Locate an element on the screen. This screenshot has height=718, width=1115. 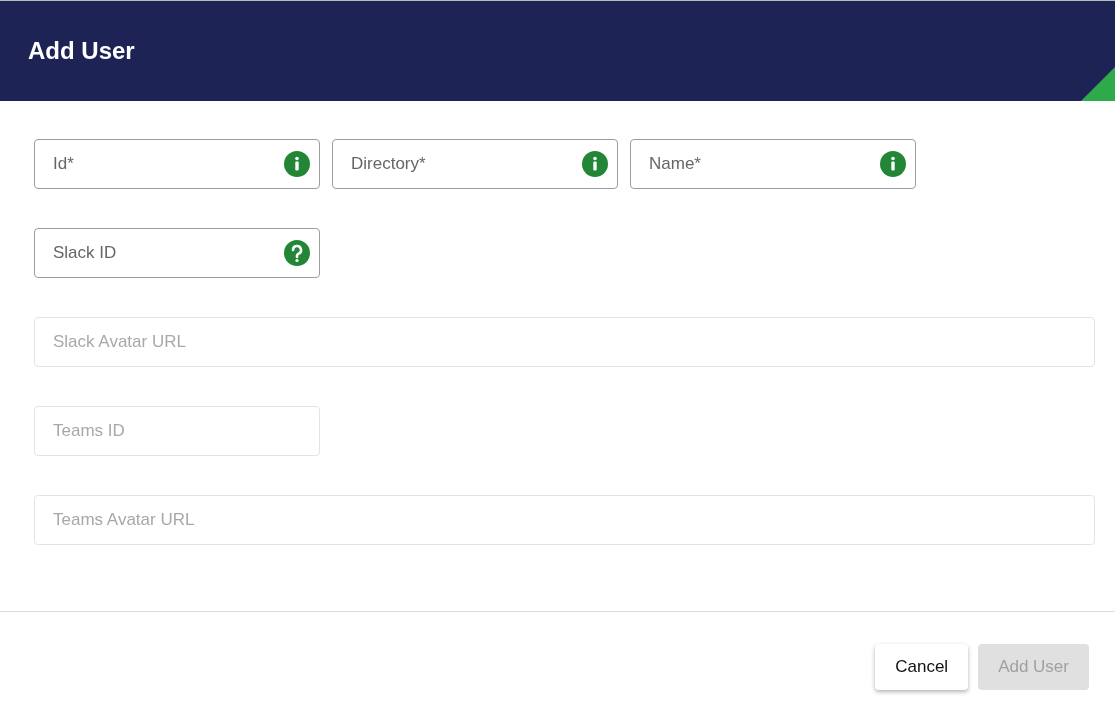
dialog-title: Add User is located at coordinates (81, 51).